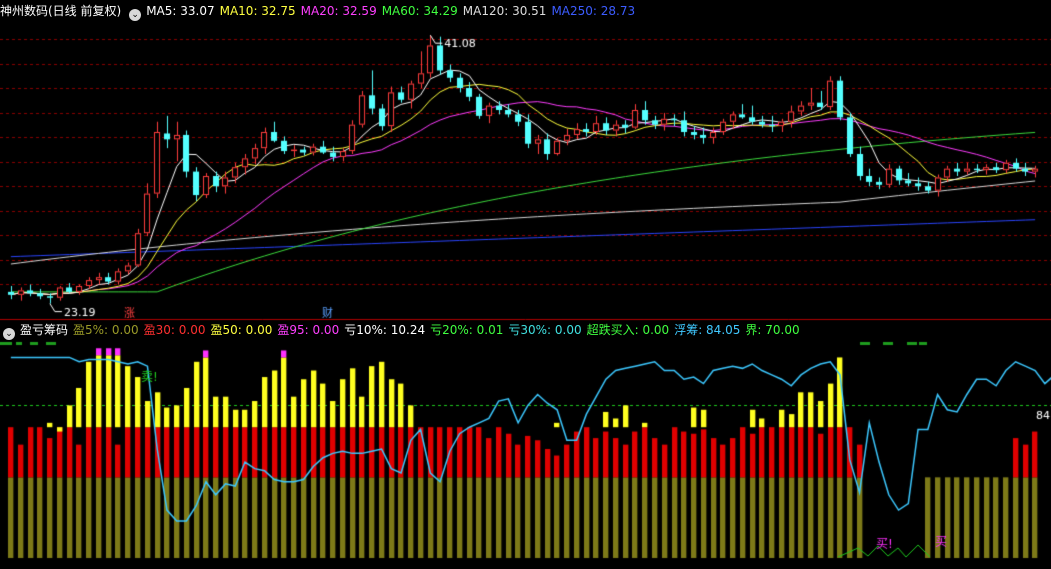 This screenshot has height=569, width=1051. I want to click on indicator-label: 盈50: 0.00, so click(241, 330).